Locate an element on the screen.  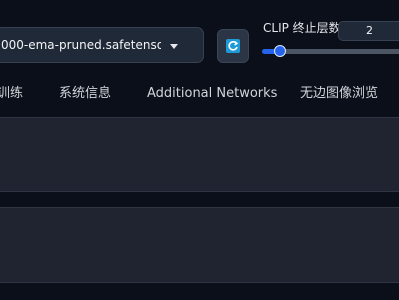
refresh-button is located at coordinates (233, 46).